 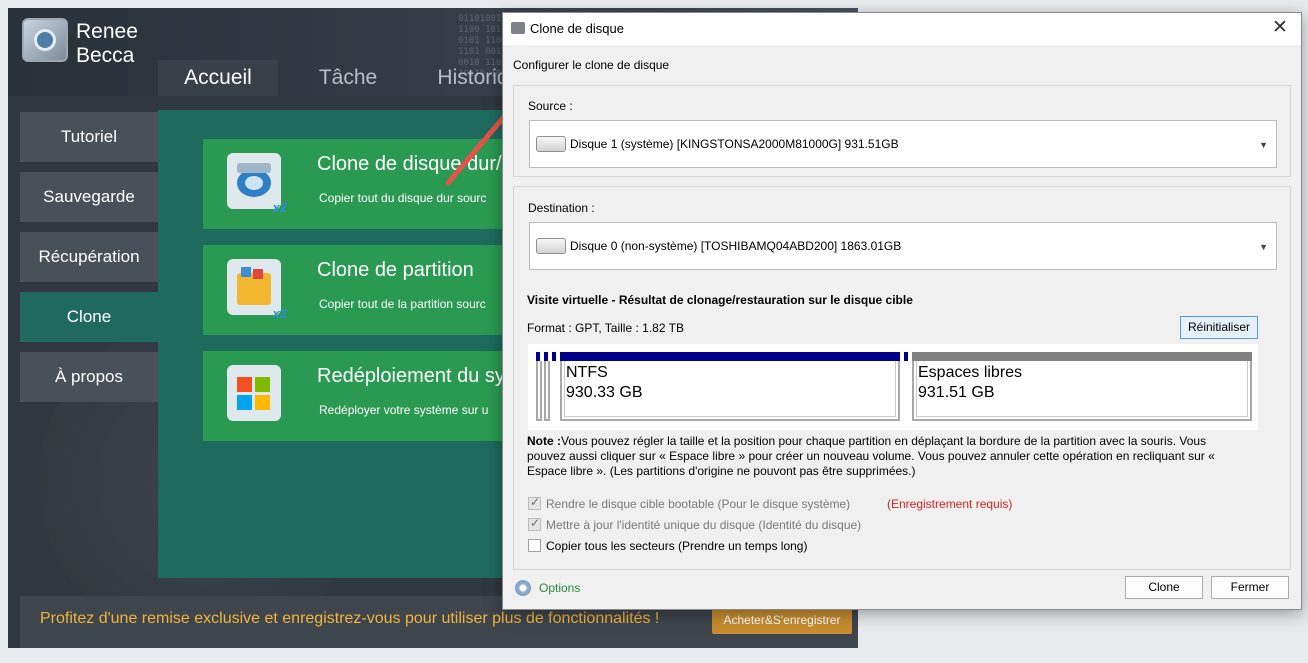 I want to click on options-link: Options, so click(x=559, y=588).